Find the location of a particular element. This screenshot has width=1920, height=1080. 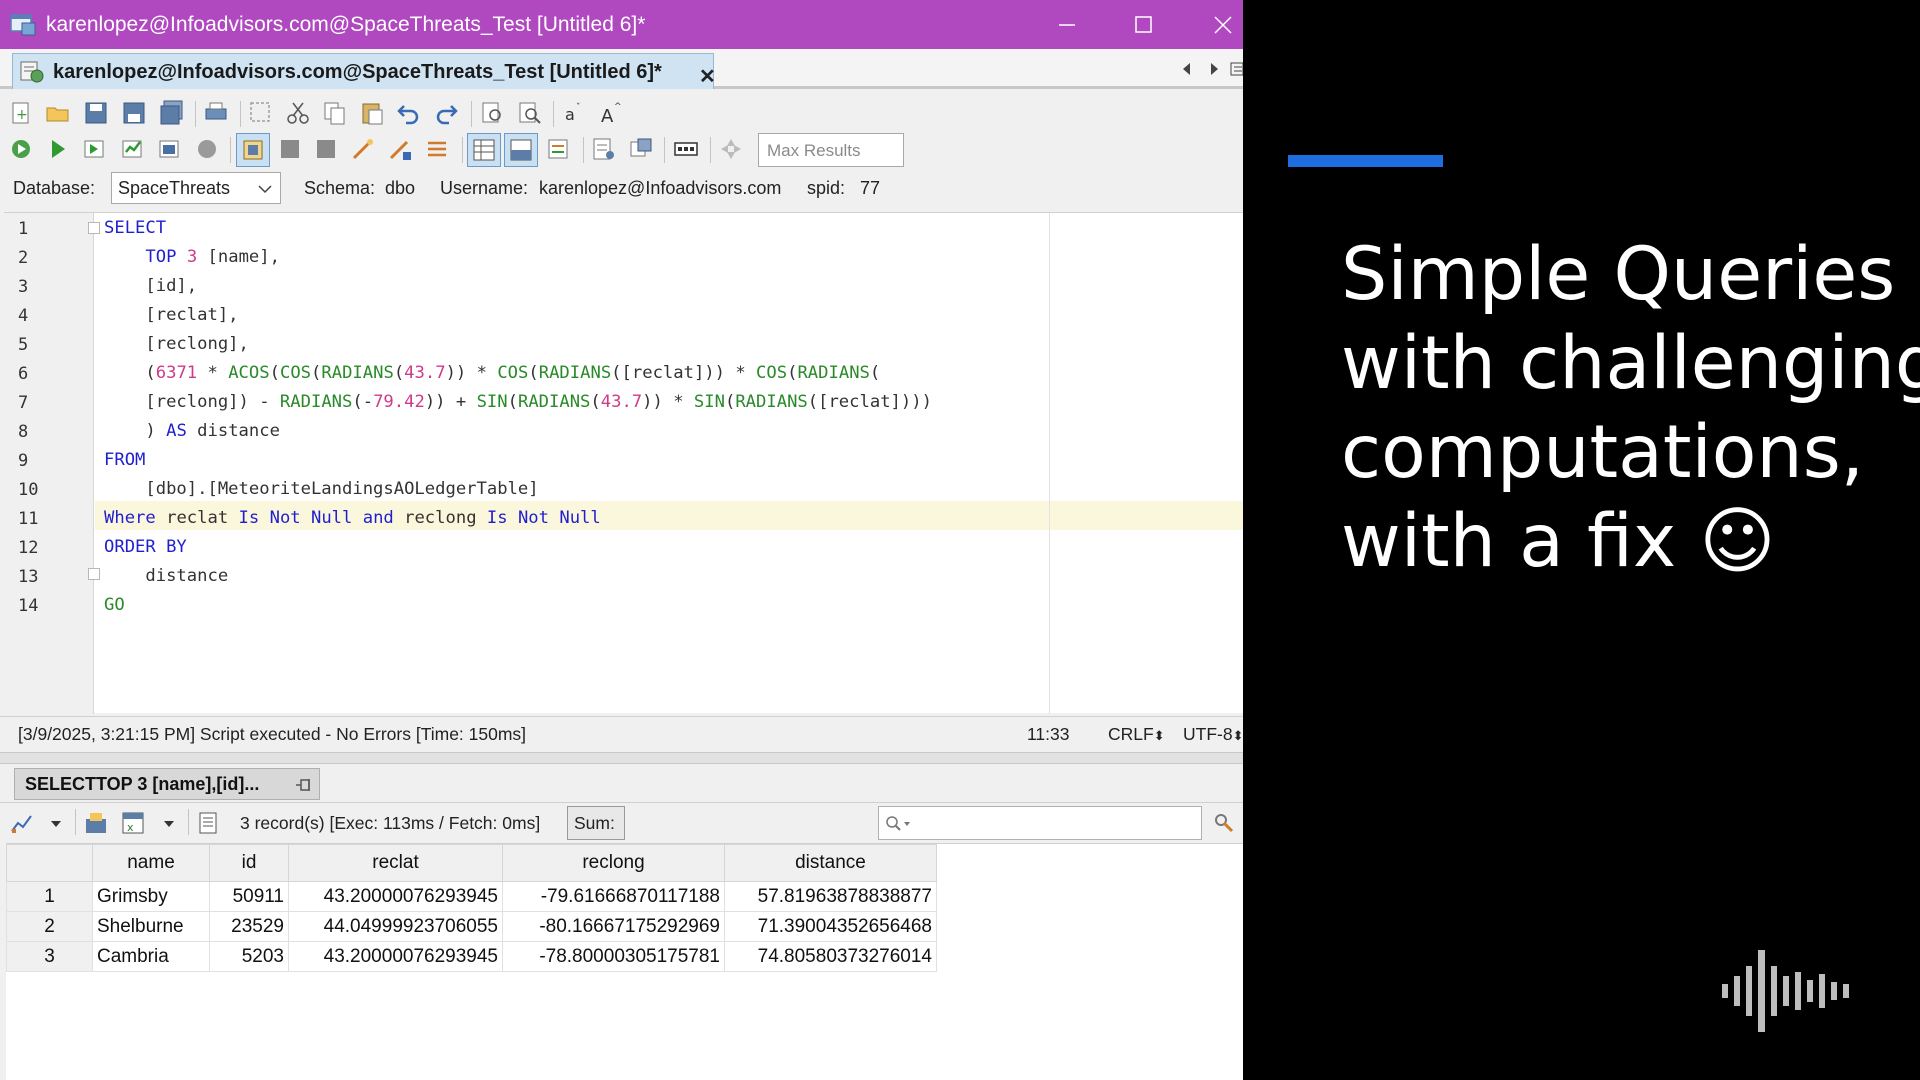

code-token: [reclat], is located at coordinates (171, 315).